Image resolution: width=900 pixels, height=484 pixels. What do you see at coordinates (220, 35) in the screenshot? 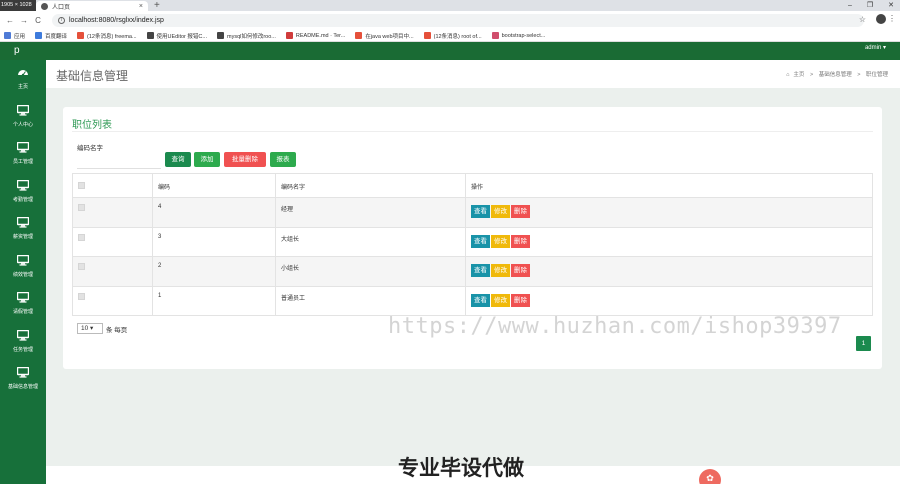
I see `site-icon` at bounding box center [220, 35].